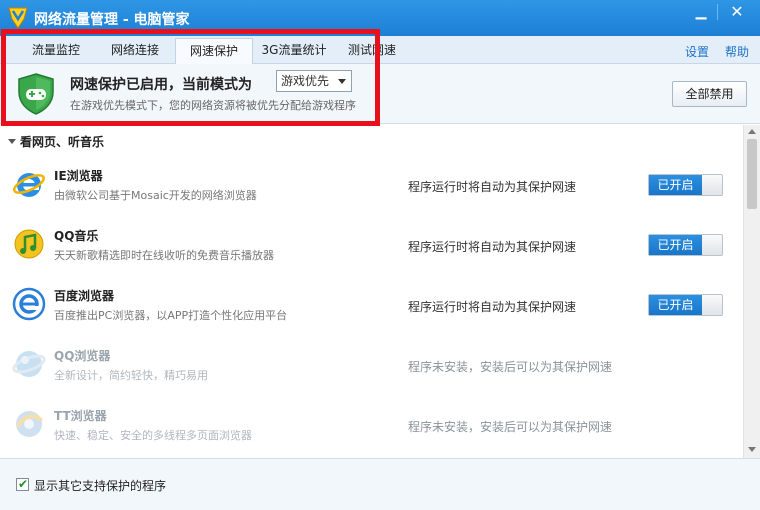 The width and height of the screenshot is (760, 510). I want to click on collapse-triangle-icon, so click(12, 141).